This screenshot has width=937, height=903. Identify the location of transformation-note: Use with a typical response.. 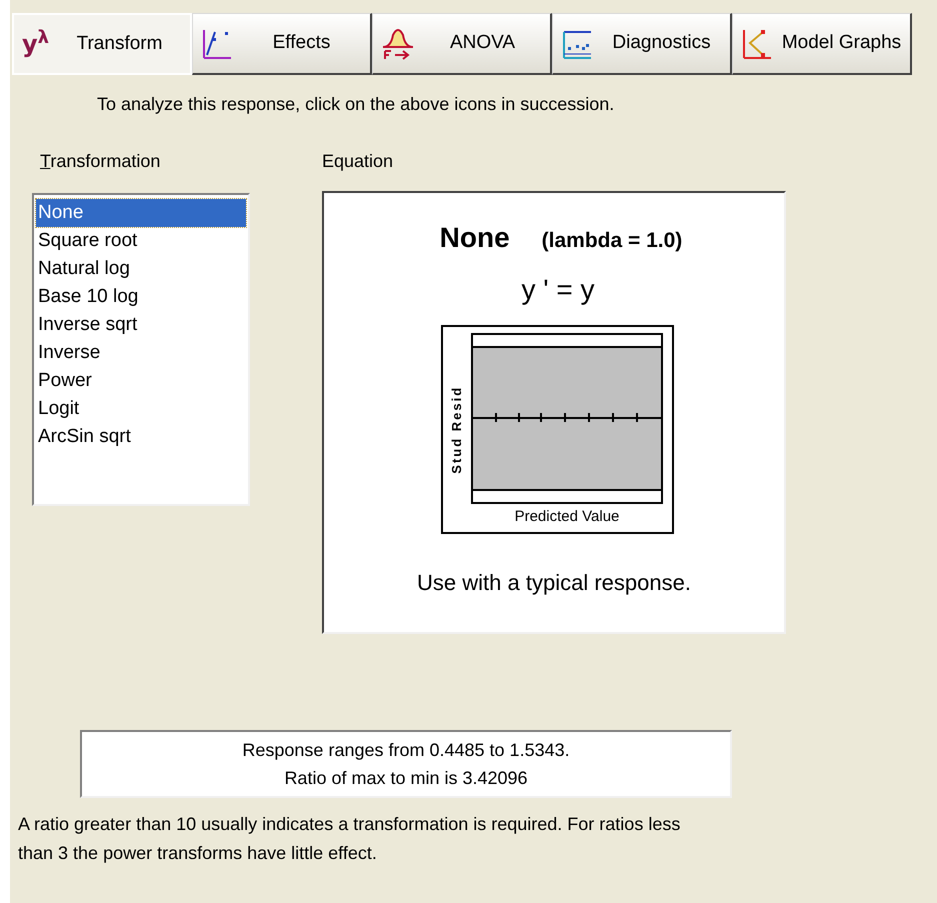
(554, 583).